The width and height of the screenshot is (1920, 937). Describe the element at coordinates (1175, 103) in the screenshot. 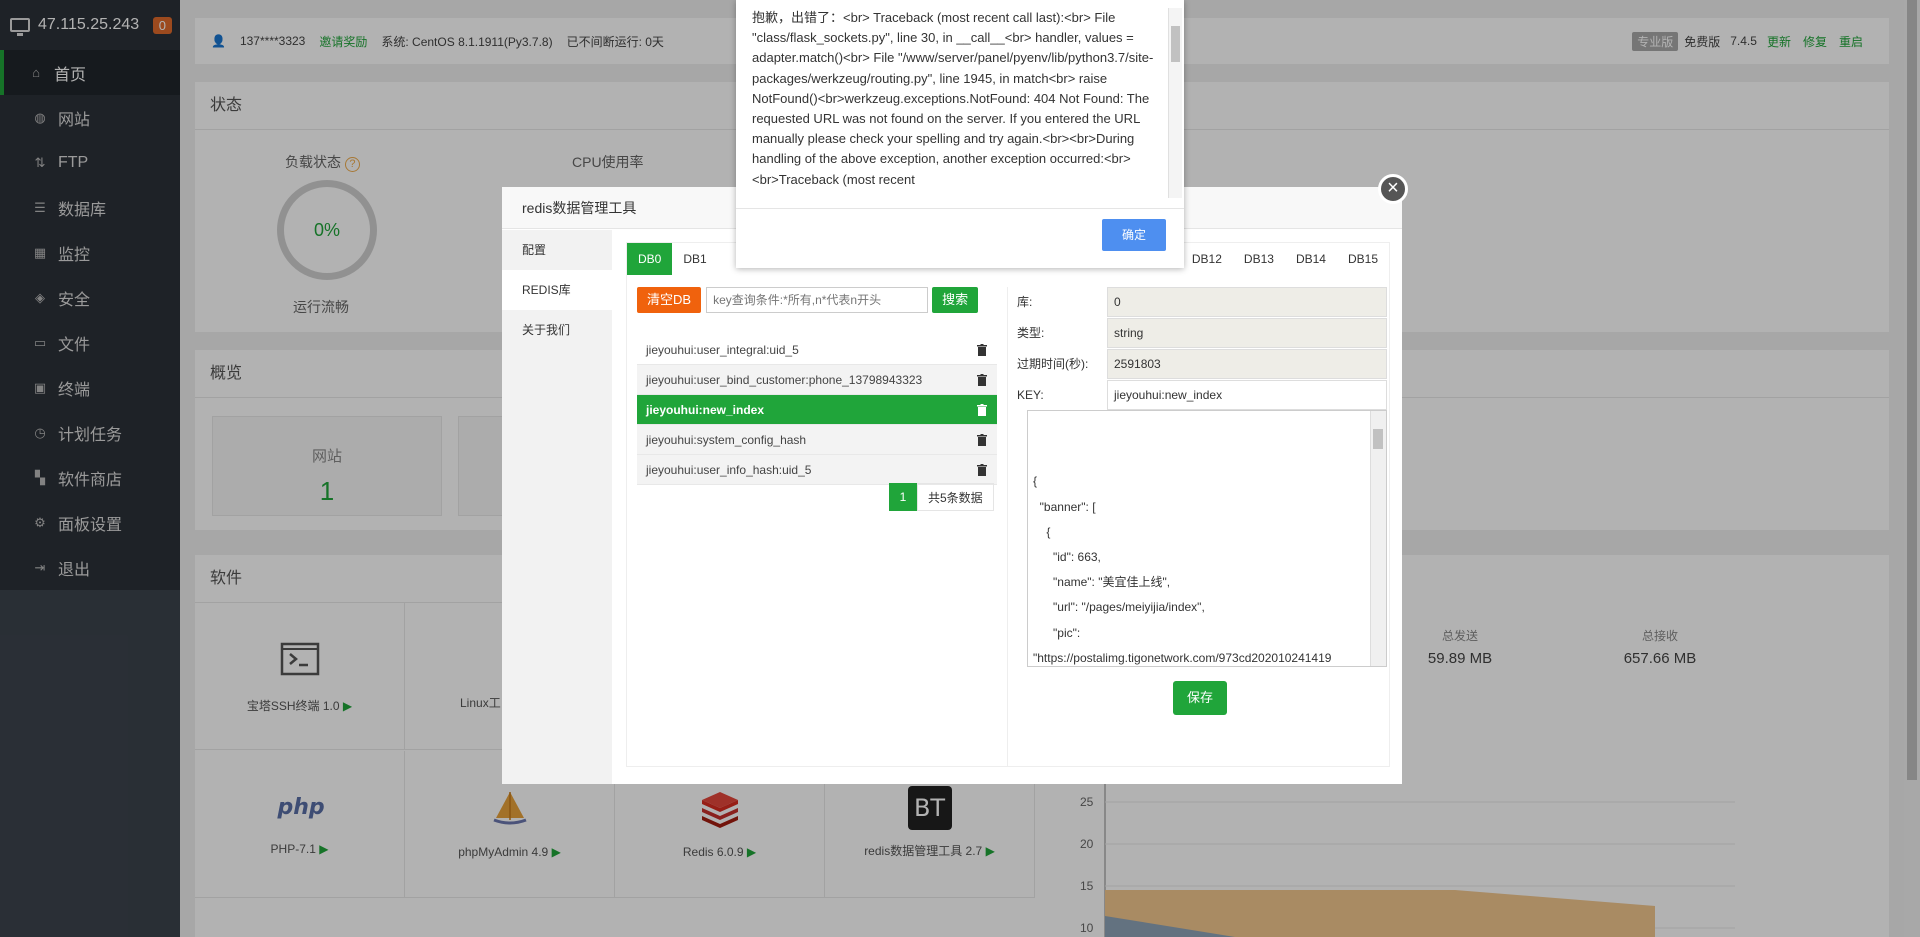

I see `error-scrollbar` at that location.